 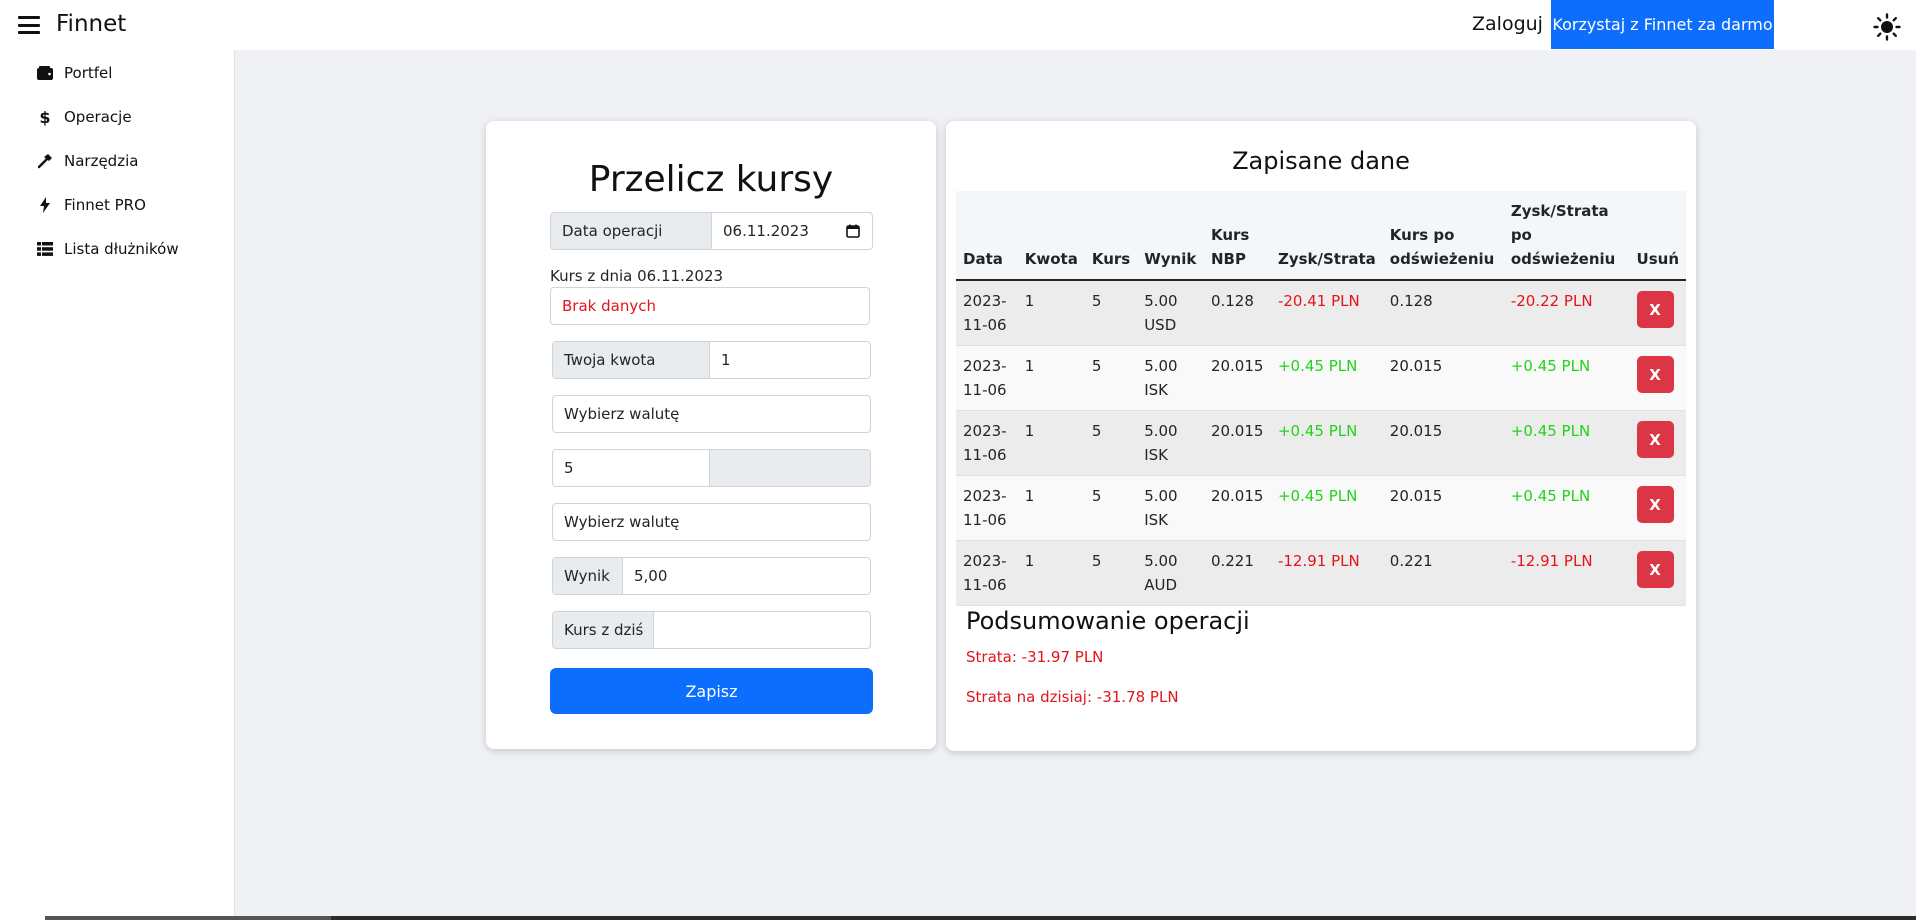 I want to click on column-header: Kurs NBP, so click(x=1237, y=236).